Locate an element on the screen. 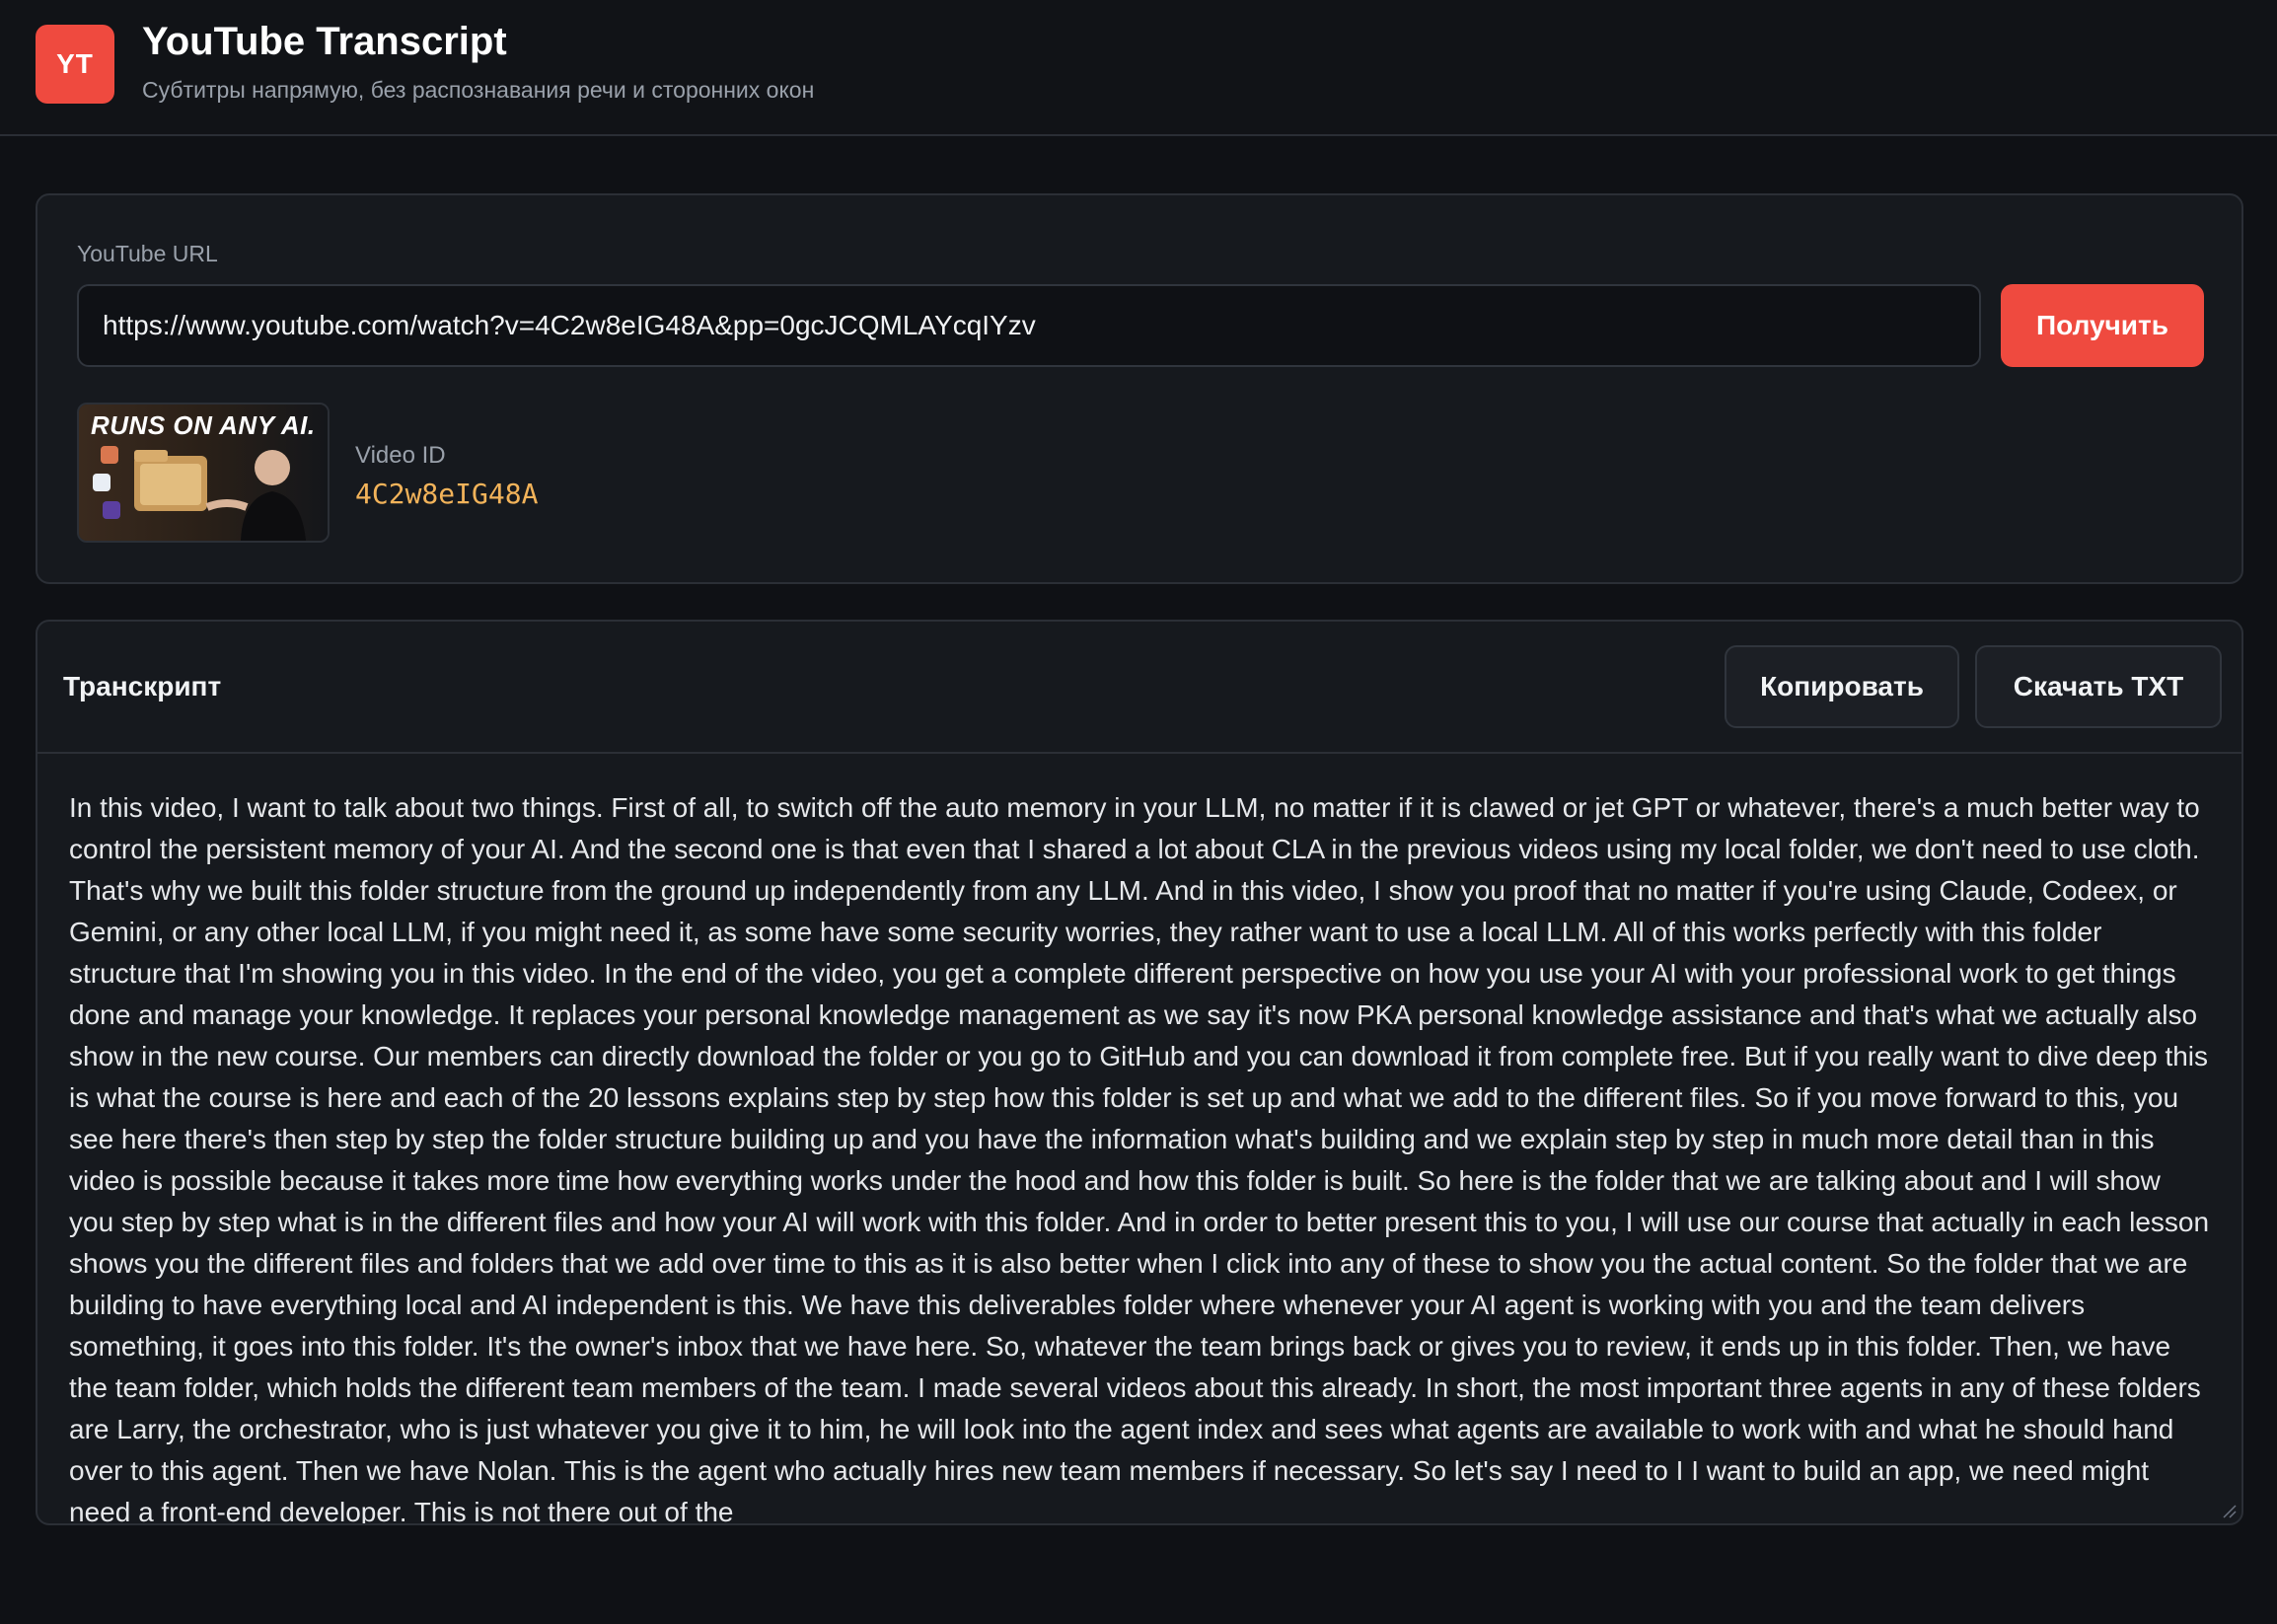  transcript-header: Транскрипт Копировать Скачать TXT is located at coordinates (1139, 688).